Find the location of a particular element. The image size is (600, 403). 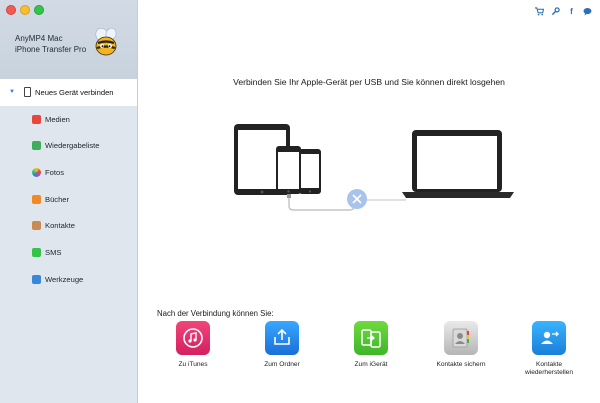

bee-logo-icon is located at coordinates (106, 41).